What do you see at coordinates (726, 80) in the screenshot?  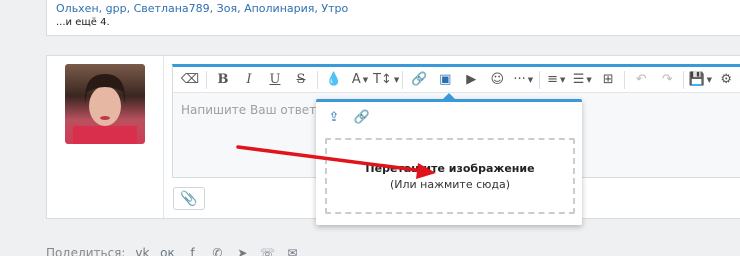 I see `gear-icon: ⚙` at bounding box center [726, 80].